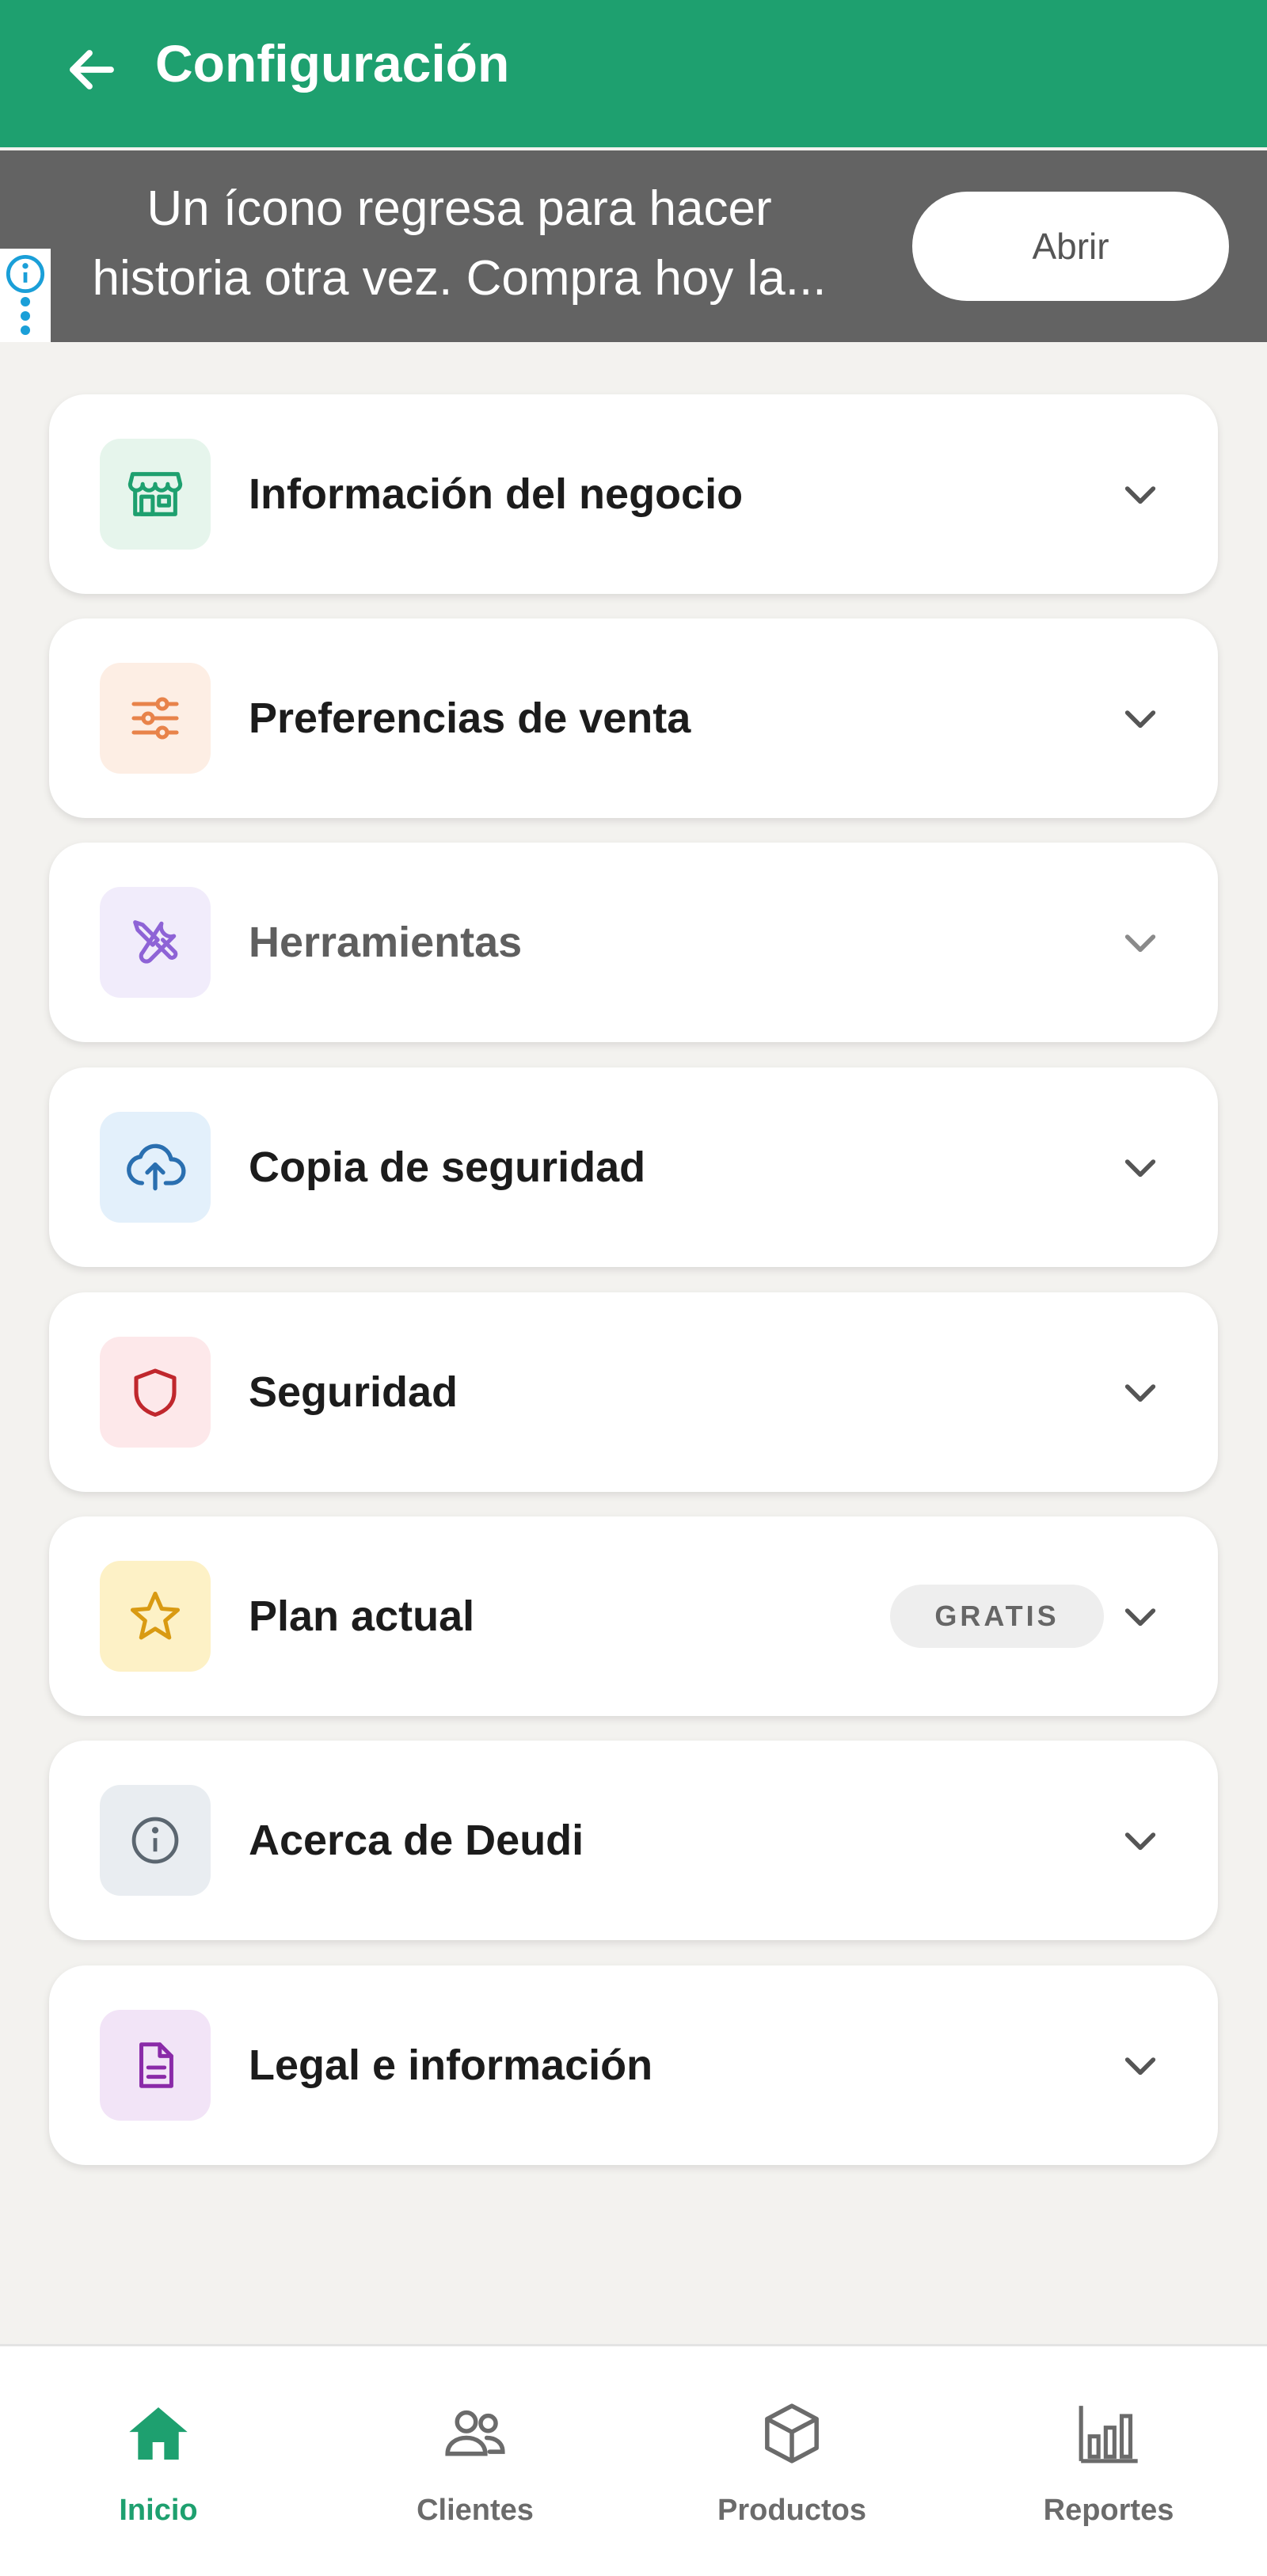 Image resolution: width=1267 pixels, height=2576 pixels. I want to click on settings-item-label: Seguridad, so click(353, 1392).